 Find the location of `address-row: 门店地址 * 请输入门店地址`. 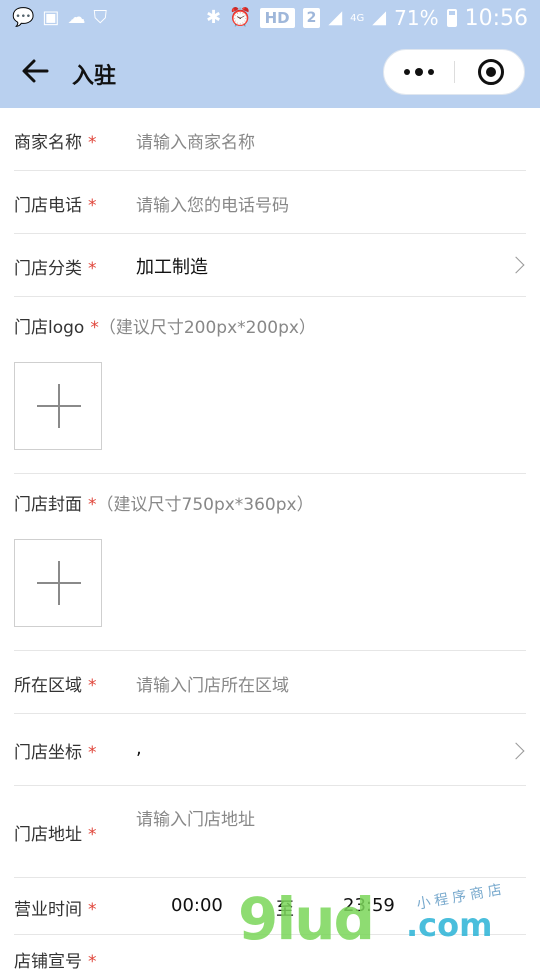

address-row: 门店地址 * 请输入门店地址 is located at coordinates (270, 832).